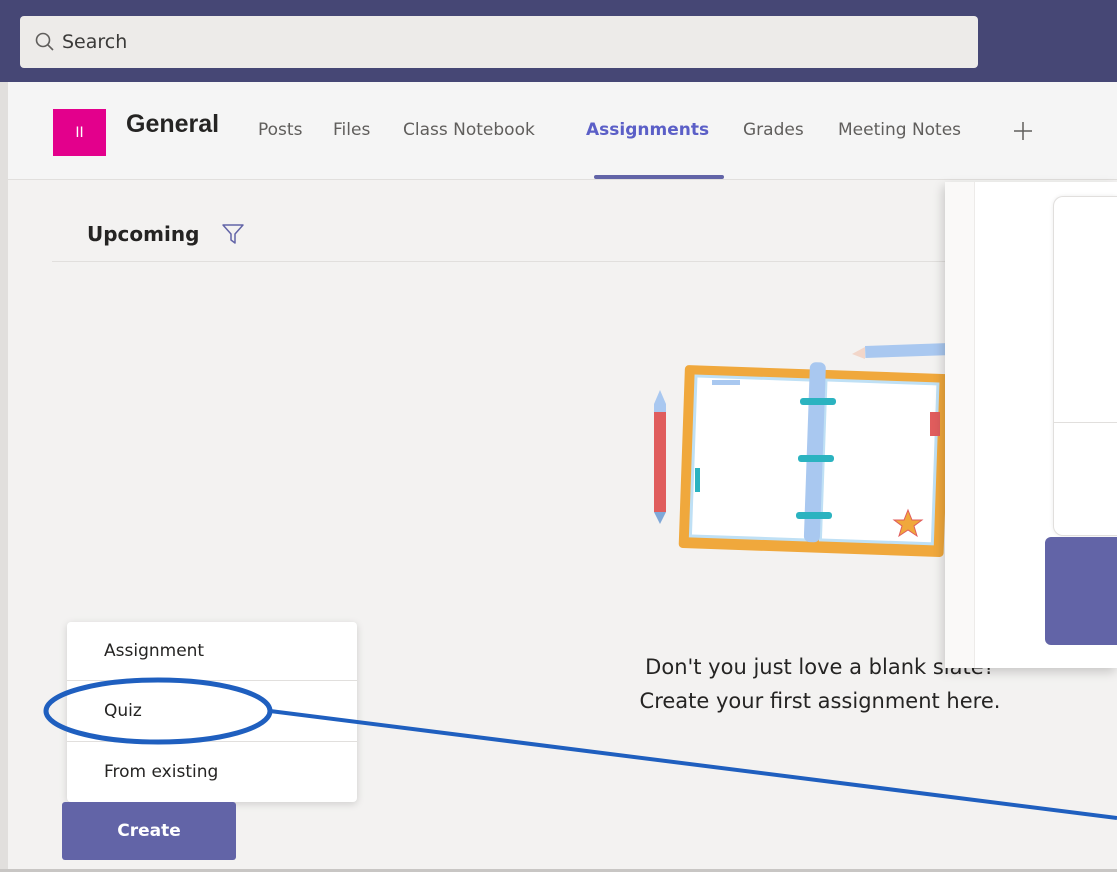 The image size is (1117, 872). What do you see at coordinates (4, 477) in the screenshot?
I see `app-rail-edge` at bounding box center [4, 477].